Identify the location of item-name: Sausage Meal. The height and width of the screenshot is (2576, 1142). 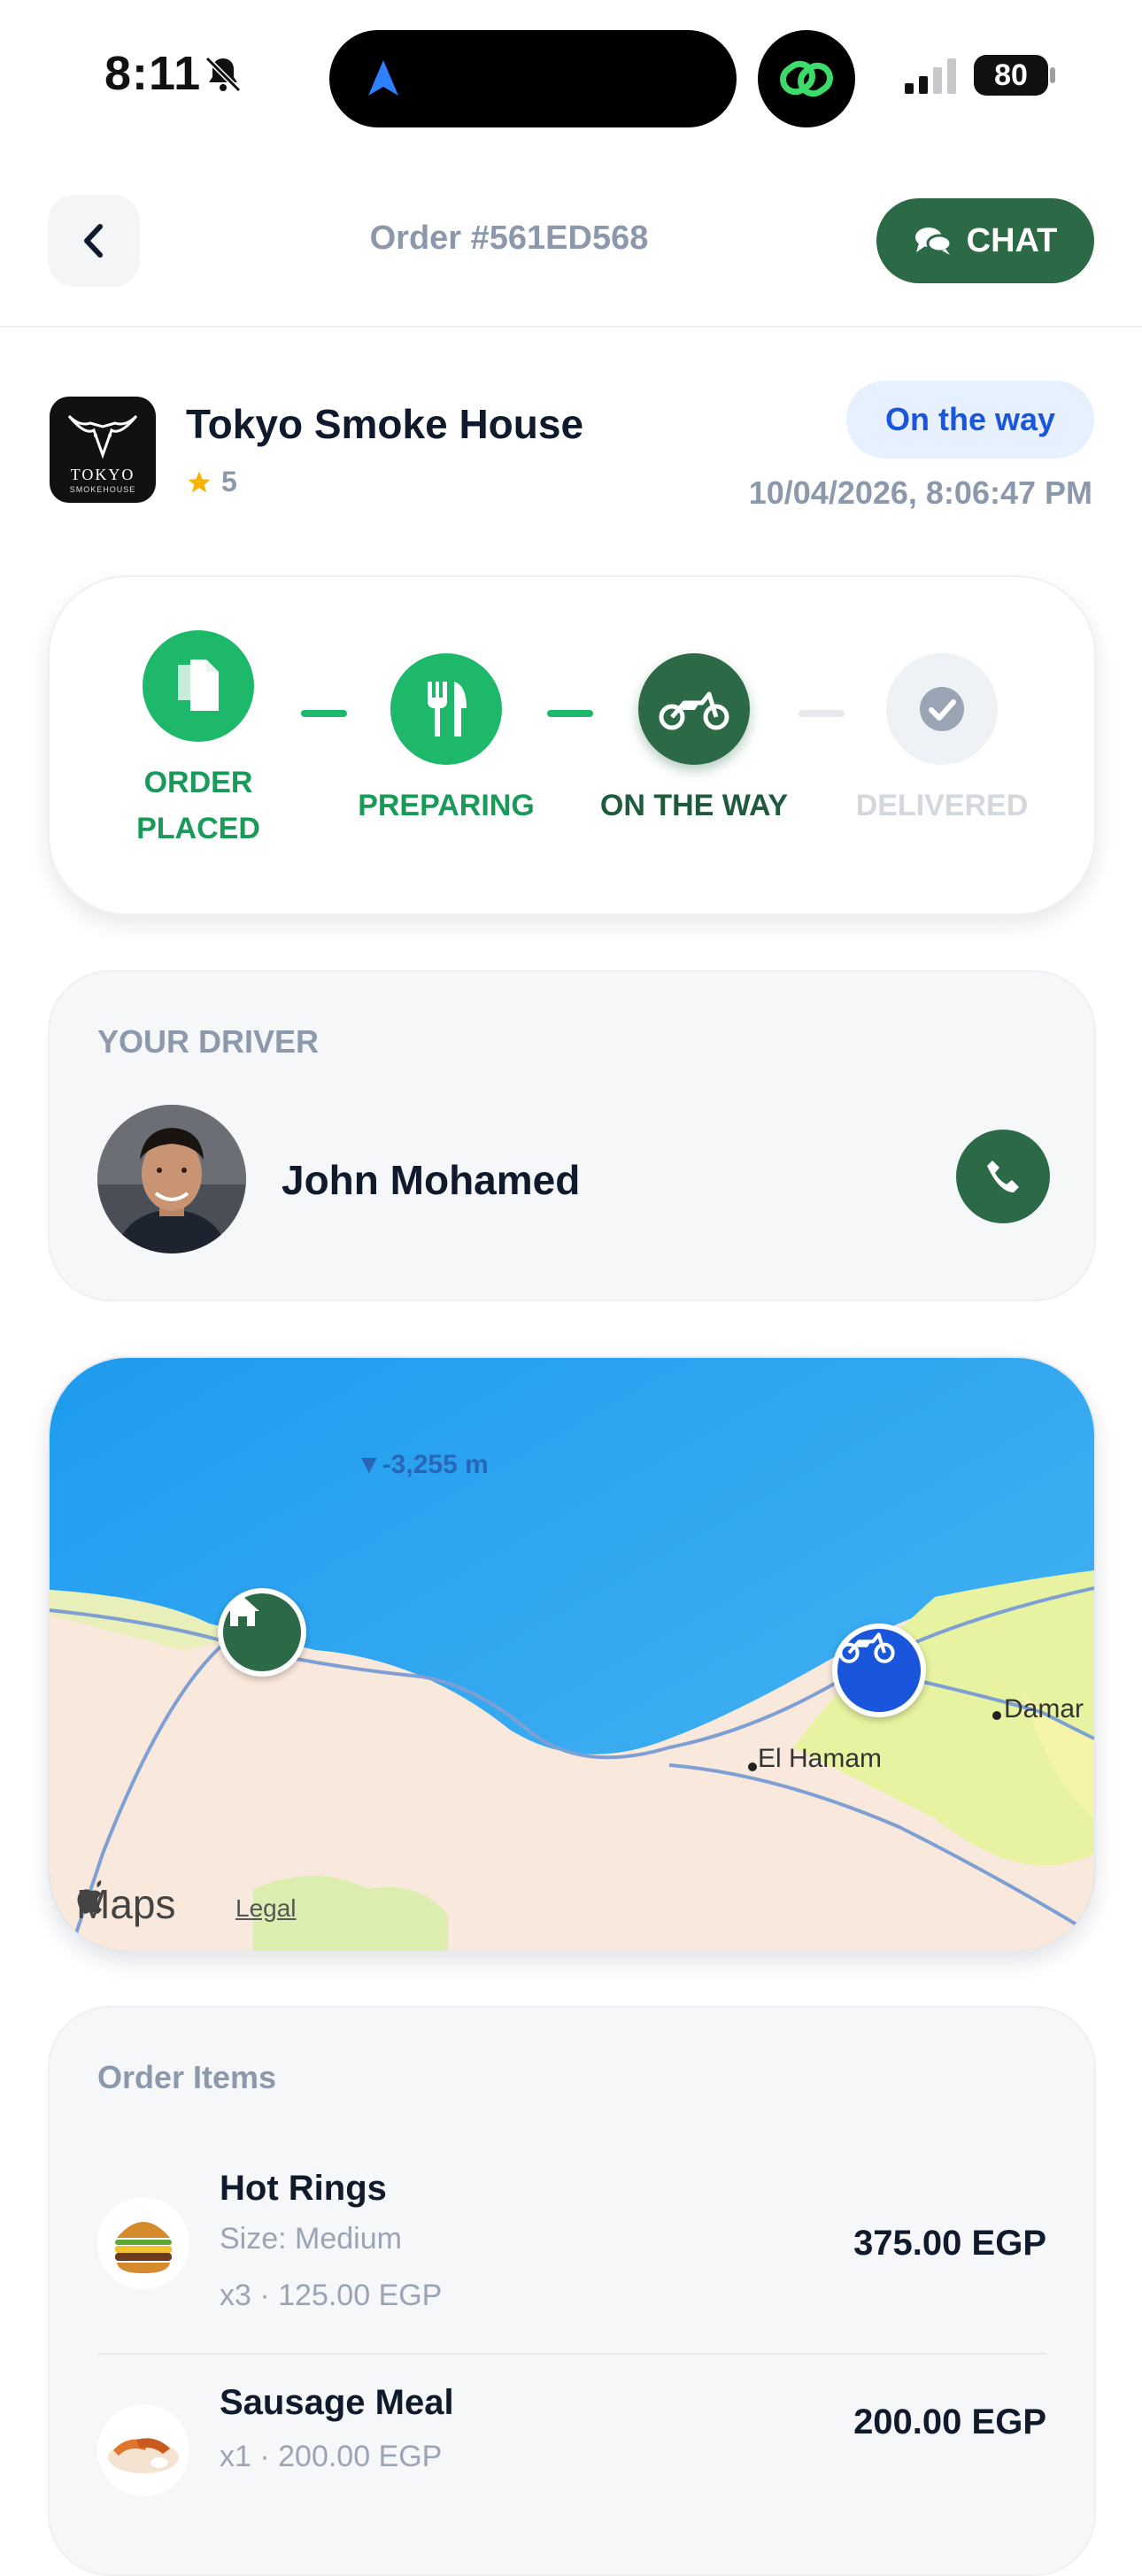
(337, 2402).